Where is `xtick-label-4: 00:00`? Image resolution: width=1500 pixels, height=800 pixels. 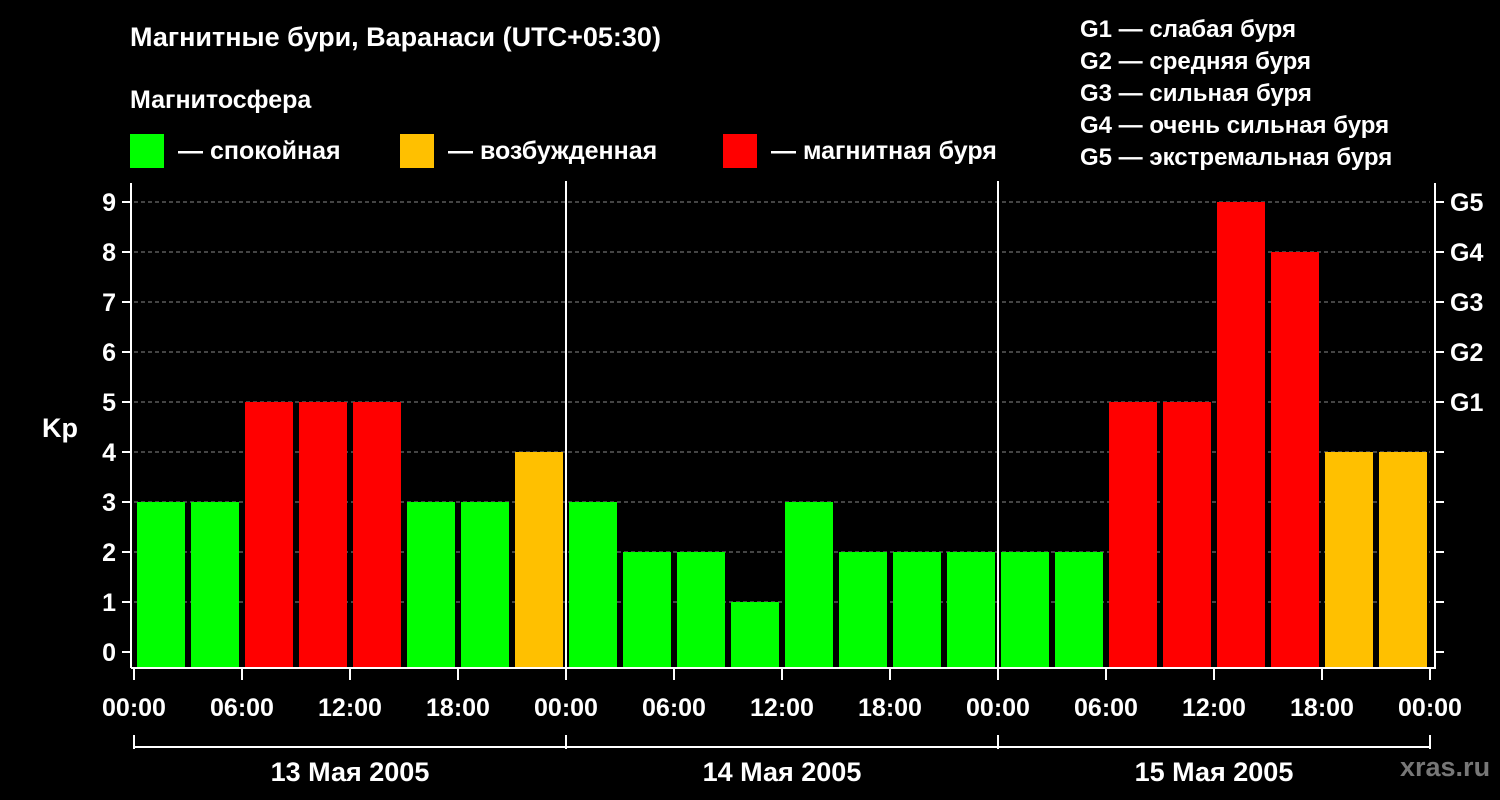 xtick-label-4: 00:00 is located at coordinates (566, 708).